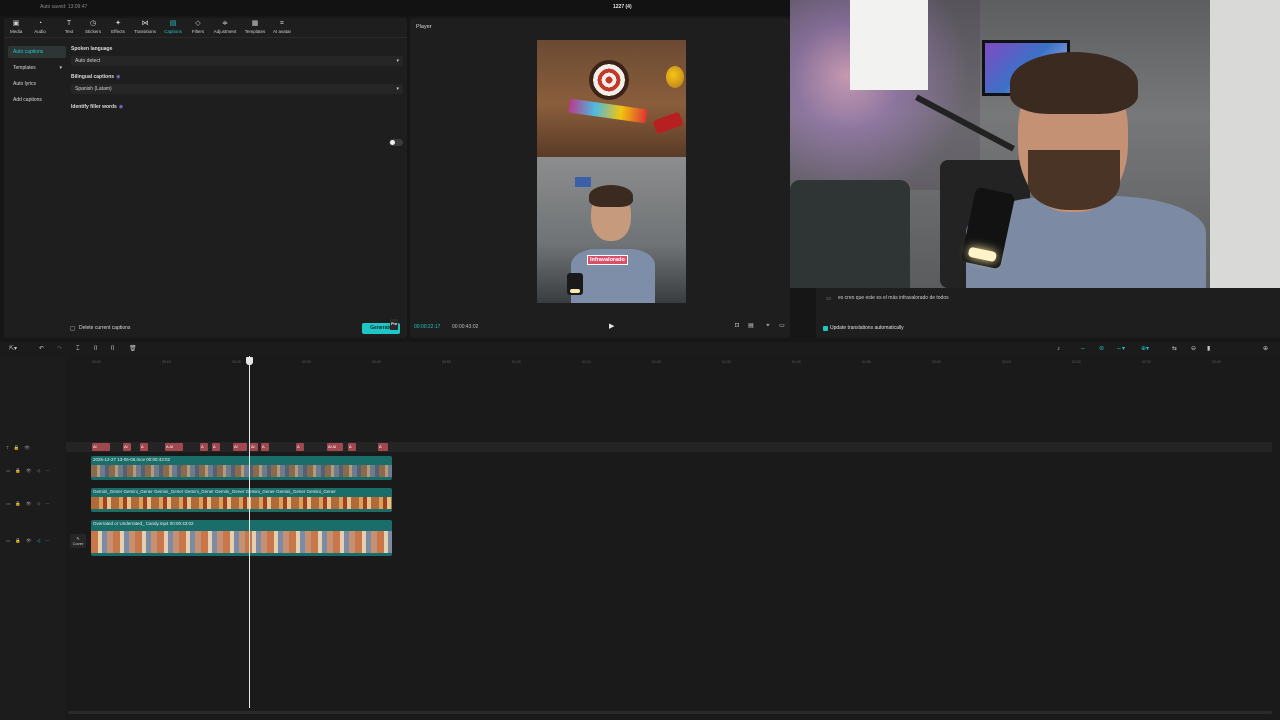  Describe the element at coordinates (118, 23) in the screenshot. I see `effects-icon: ✦` at that location.